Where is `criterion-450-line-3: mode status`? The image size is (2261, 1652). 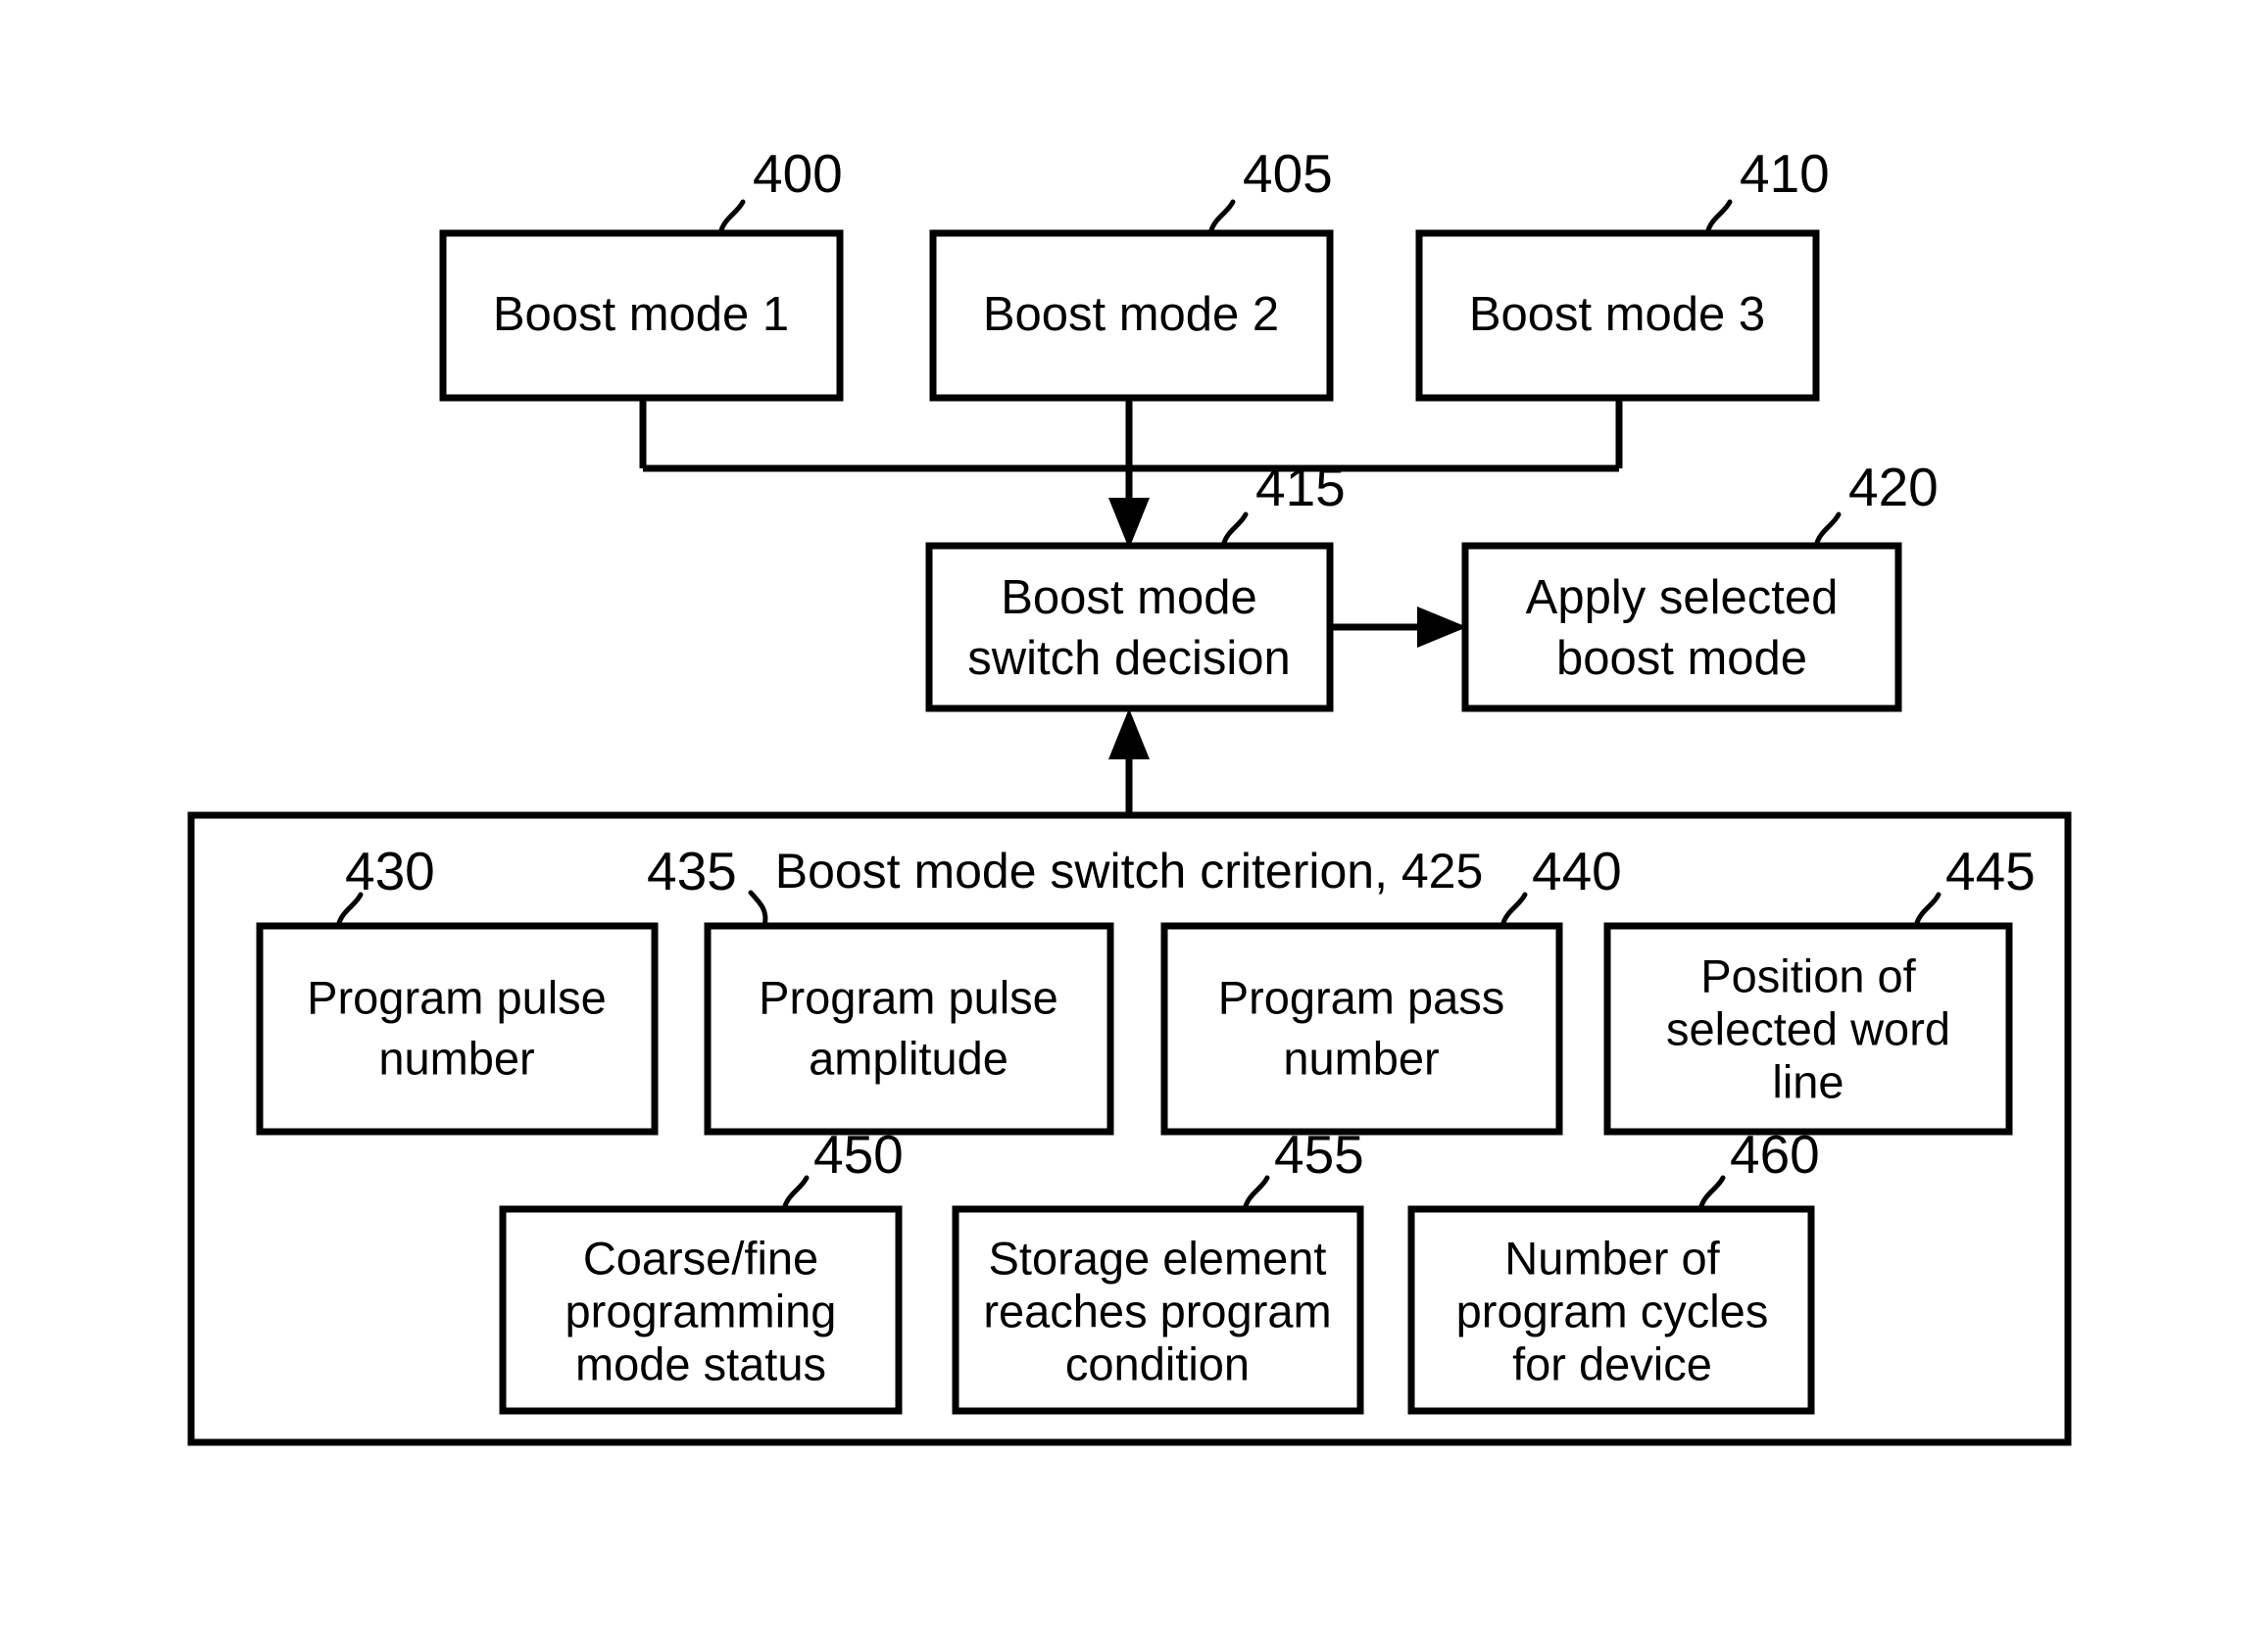
criterion-450-line-3: mode status is located at coordinates (700, 1363).